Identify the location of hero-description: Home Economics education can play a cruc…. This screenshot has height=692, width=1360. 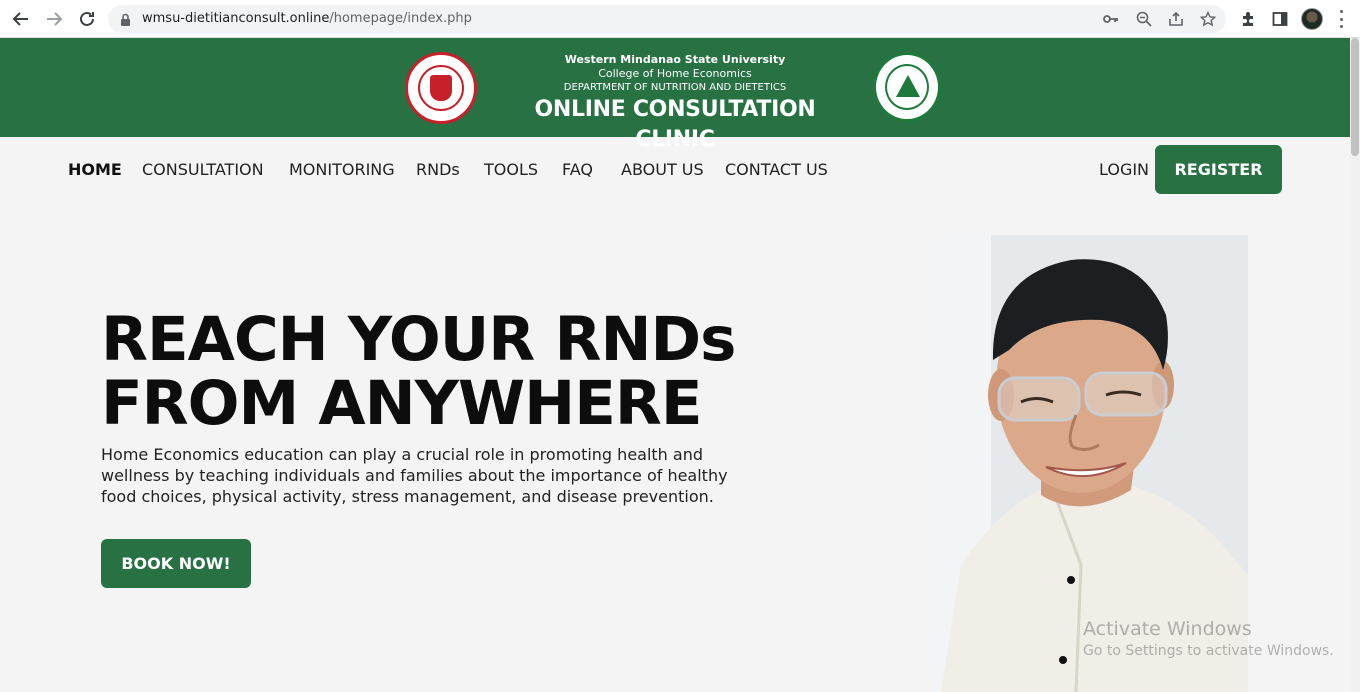
(414, 475).